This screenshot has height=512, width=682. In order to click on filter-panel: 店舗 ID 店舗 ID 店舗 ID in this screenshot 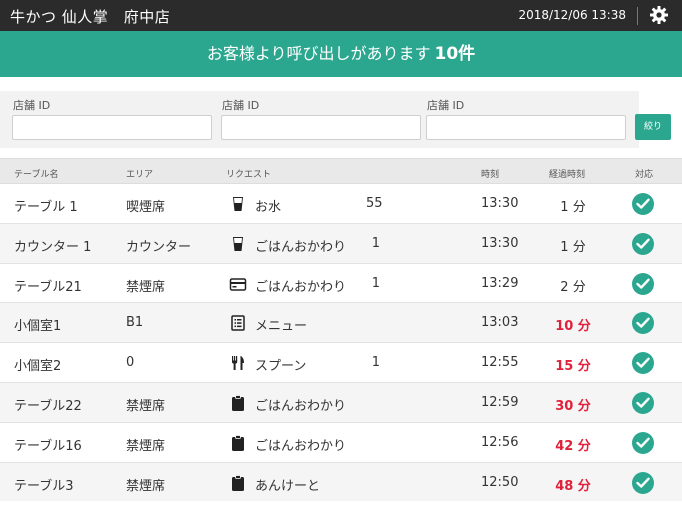, I will do `click(319, 119)`.